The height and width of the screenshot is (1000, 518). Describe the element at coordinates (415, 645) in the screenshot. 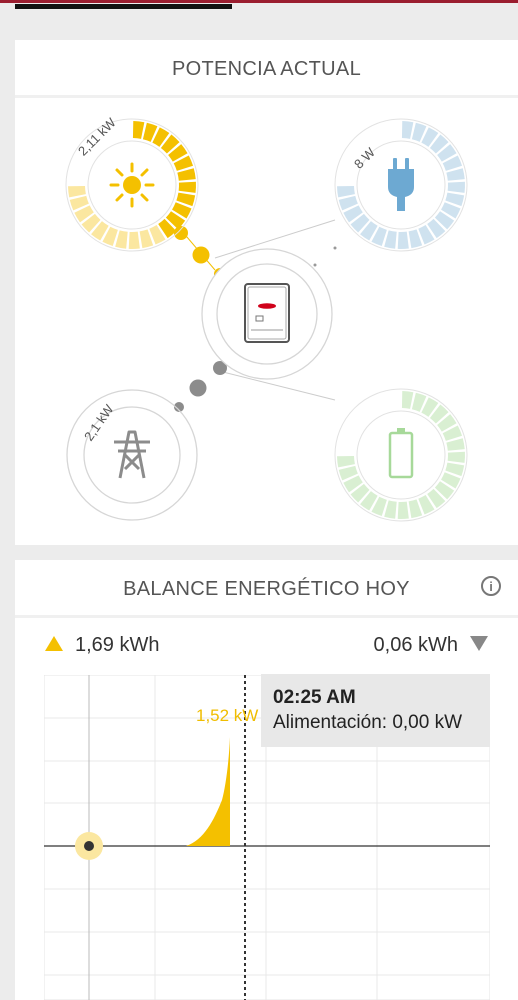

I see `fed-in-value: 0,06 kWh` at that location.